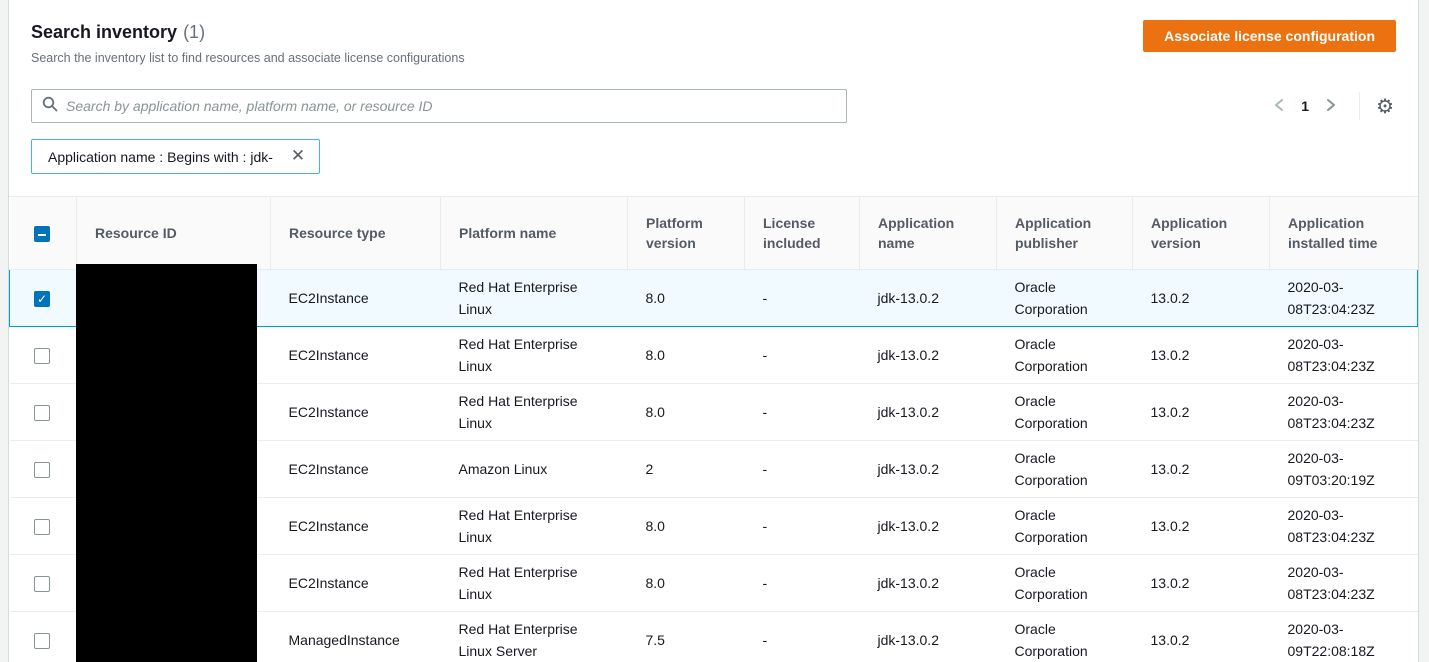  What do you see at coordinates (1305, 106) in the screenshot?
I see `current-page-number: 1` at bounding box center [1305, 106].